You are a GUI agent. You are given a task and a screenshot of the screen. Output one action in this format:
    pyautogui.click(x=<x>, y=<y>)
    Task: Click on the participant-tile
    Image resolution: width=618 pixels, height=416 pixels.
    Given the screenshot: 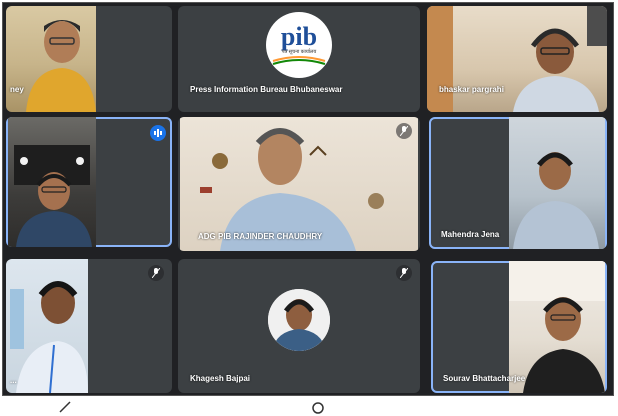 What is the action you would take?
    pyautogui.click(x=89, y=182)
    